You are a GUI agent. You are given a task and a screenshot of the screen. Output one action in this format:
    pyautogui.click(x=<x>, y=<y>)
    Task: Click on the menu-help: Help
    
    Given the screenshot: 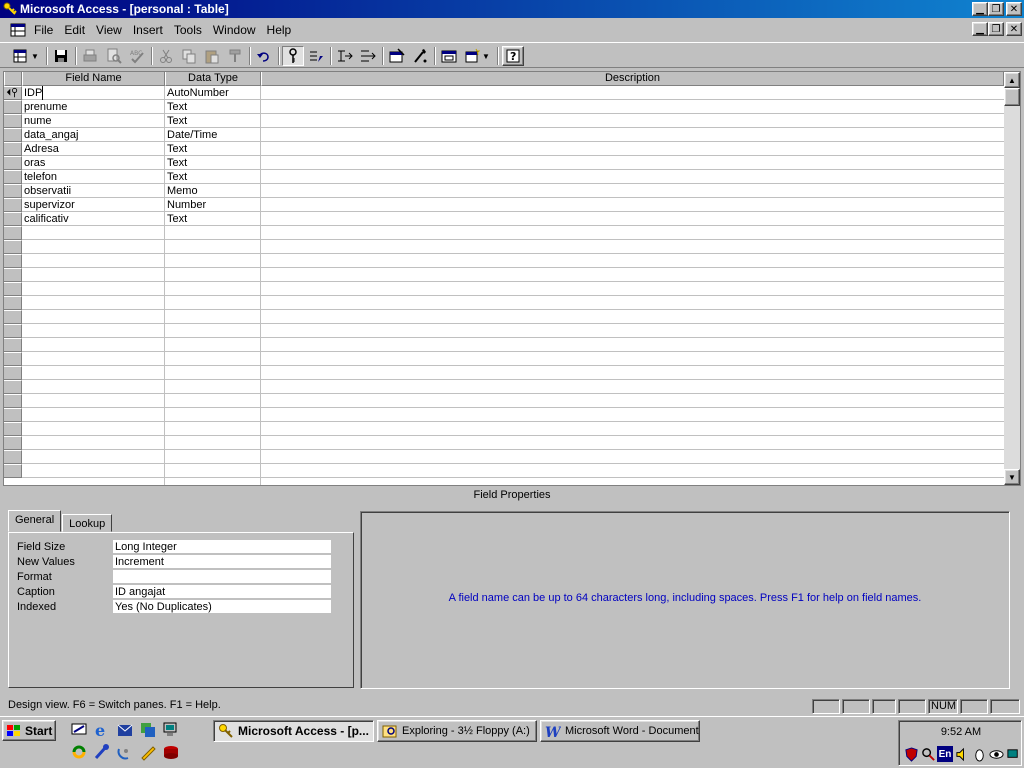 What is the action you would take?
    pyautogui.click(x=279, y=30)
    